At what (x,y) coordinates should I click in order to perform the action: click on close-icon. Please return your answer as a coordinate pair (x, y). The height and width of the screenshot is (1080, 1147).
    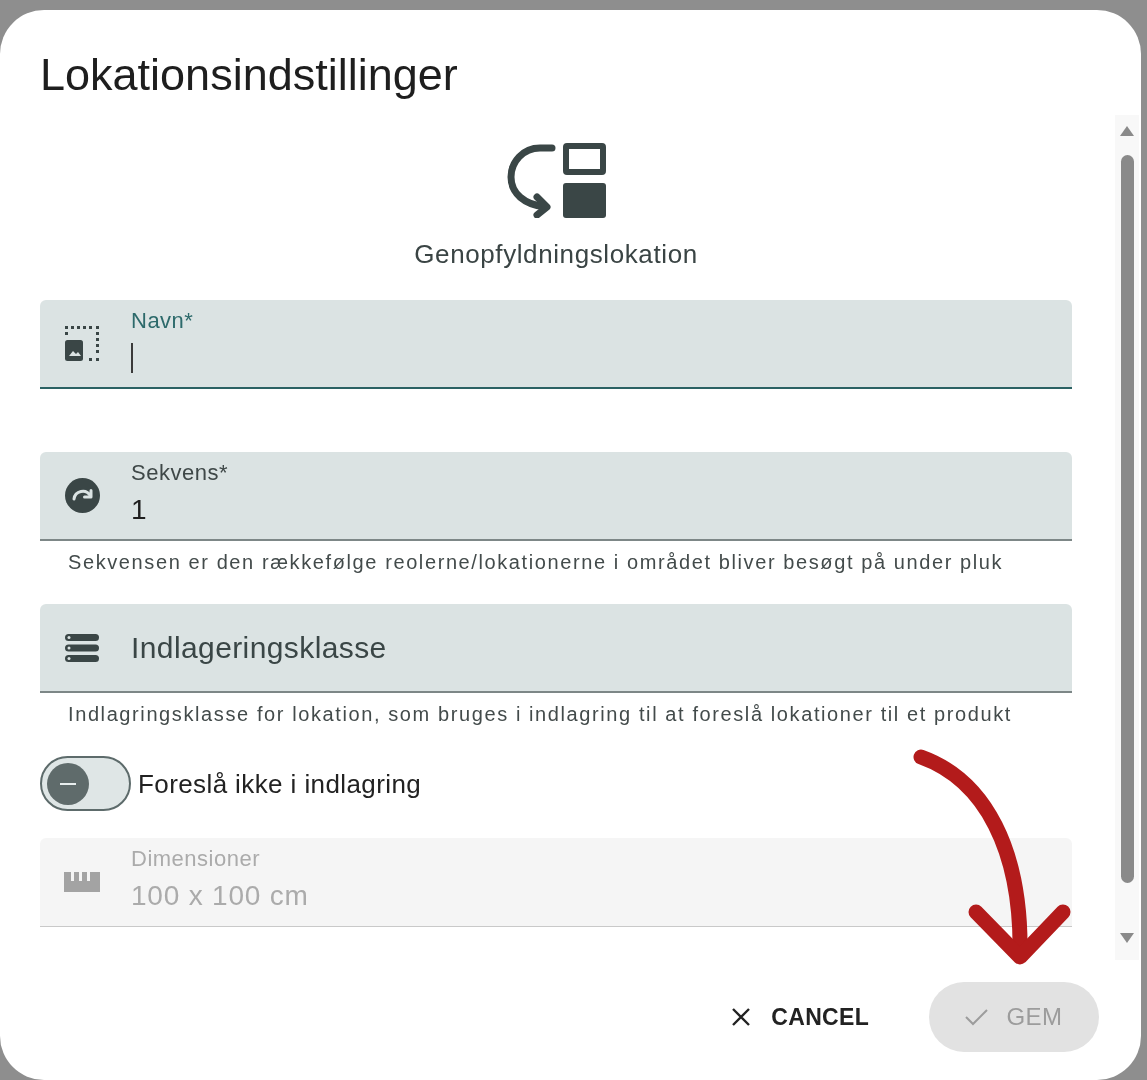
    Looking at the image, I should click on (741, 1017).